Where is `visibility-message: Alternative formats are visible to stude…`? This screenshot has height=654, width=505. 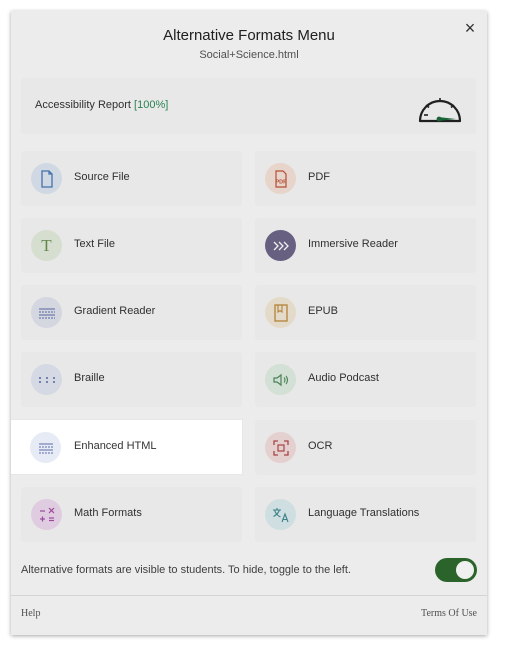
visibility-message: Alternative formats are visible to stude… is located at coordinates (186, 570).